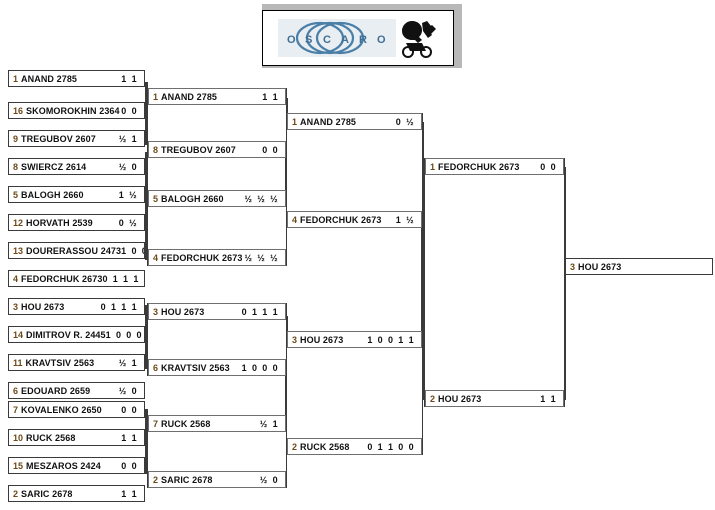 Image resolution: width=715 pixels, height=510 pixels. What do you see at coordinates (391, 339) in the screenshot?
I see `match-score: 1 0 0 1 1` at bounding box center [391, 339].